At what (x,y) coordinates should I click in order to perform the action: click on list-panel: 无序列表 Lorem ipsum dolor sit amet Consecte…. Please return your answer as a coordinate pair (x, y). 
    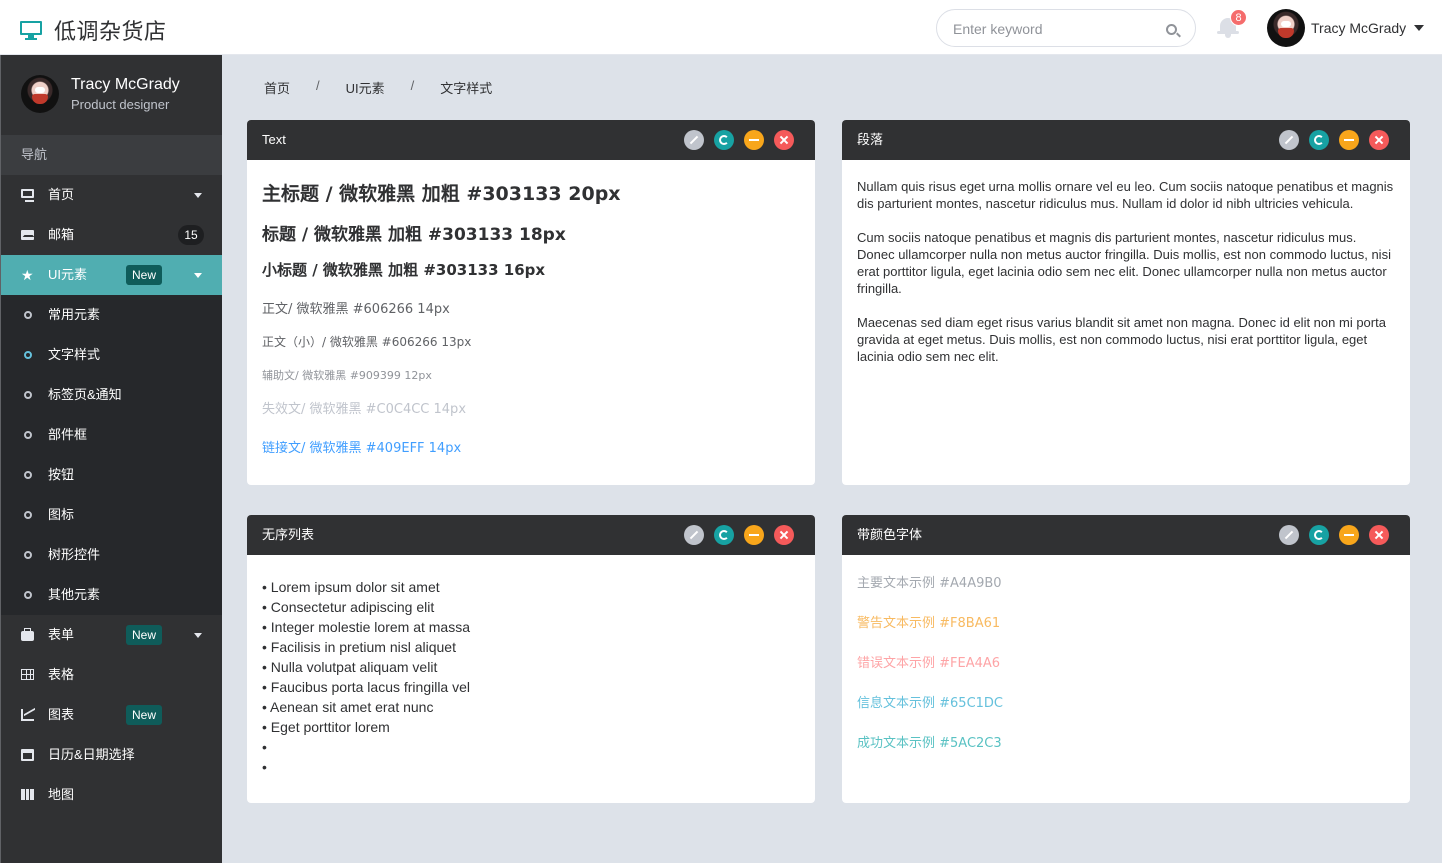
    Looking at the image, I should click on (531, 659).